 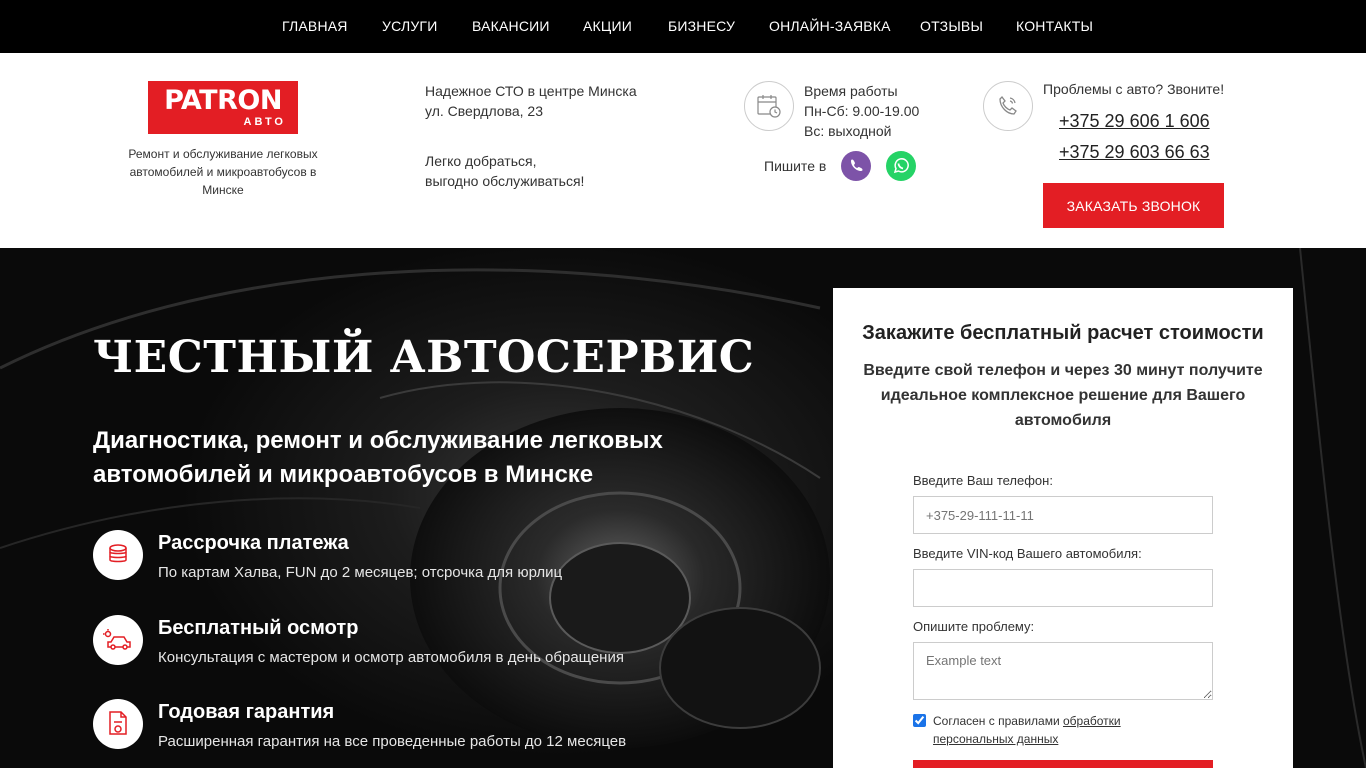 What do you see at coordinates (1063, 333) in the screenshot?
I see `form-title: Закажите бесплатный расчет стоимости` at bounding box center [1063, 333].